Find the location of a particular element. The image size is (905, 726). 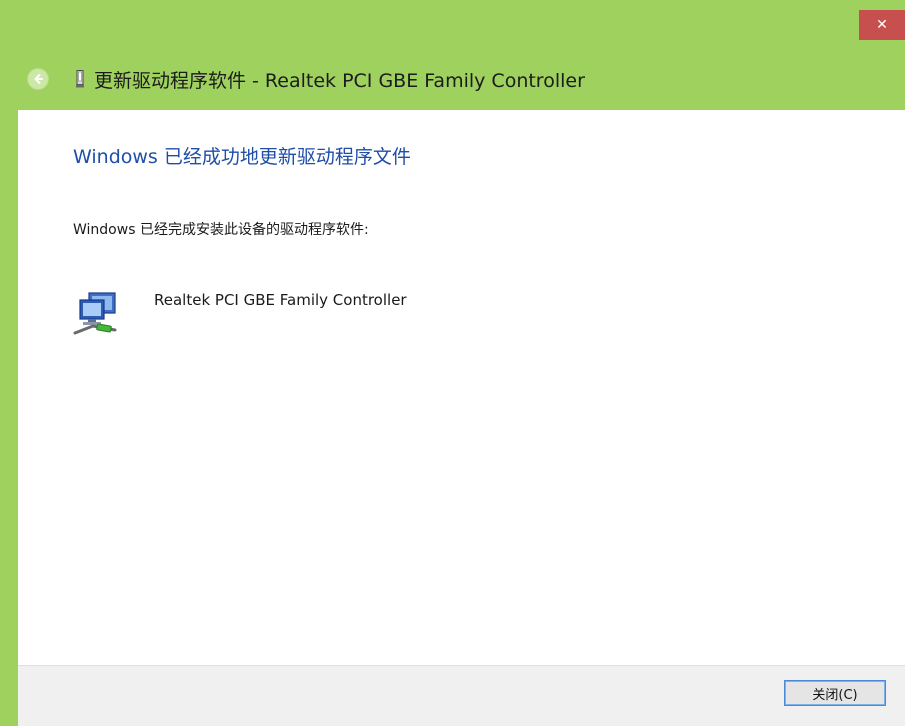

device-name: Realtek PCI GBE Family Controller is located at coordinates (280, 300).